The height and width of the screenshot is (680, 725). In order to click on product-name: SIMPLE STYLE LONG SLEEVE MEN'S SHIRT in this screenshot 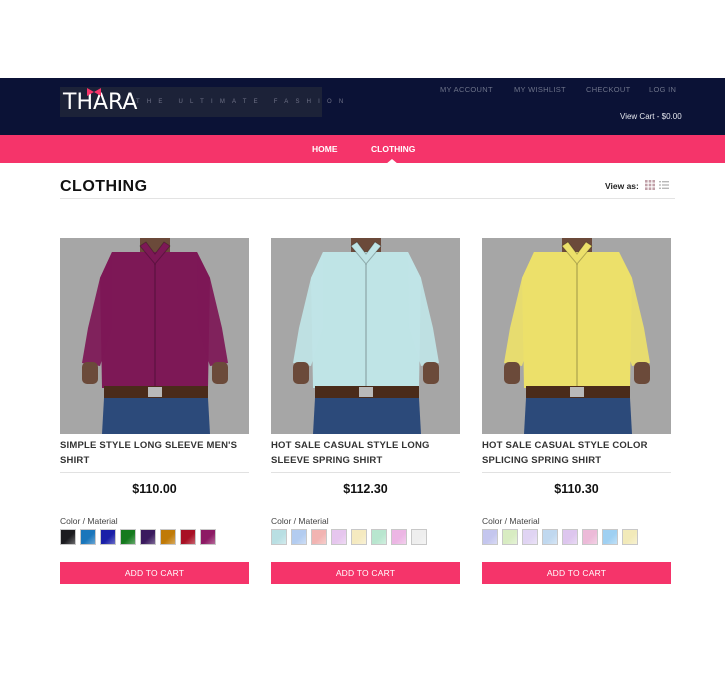, I will do `click(154, 453)`.